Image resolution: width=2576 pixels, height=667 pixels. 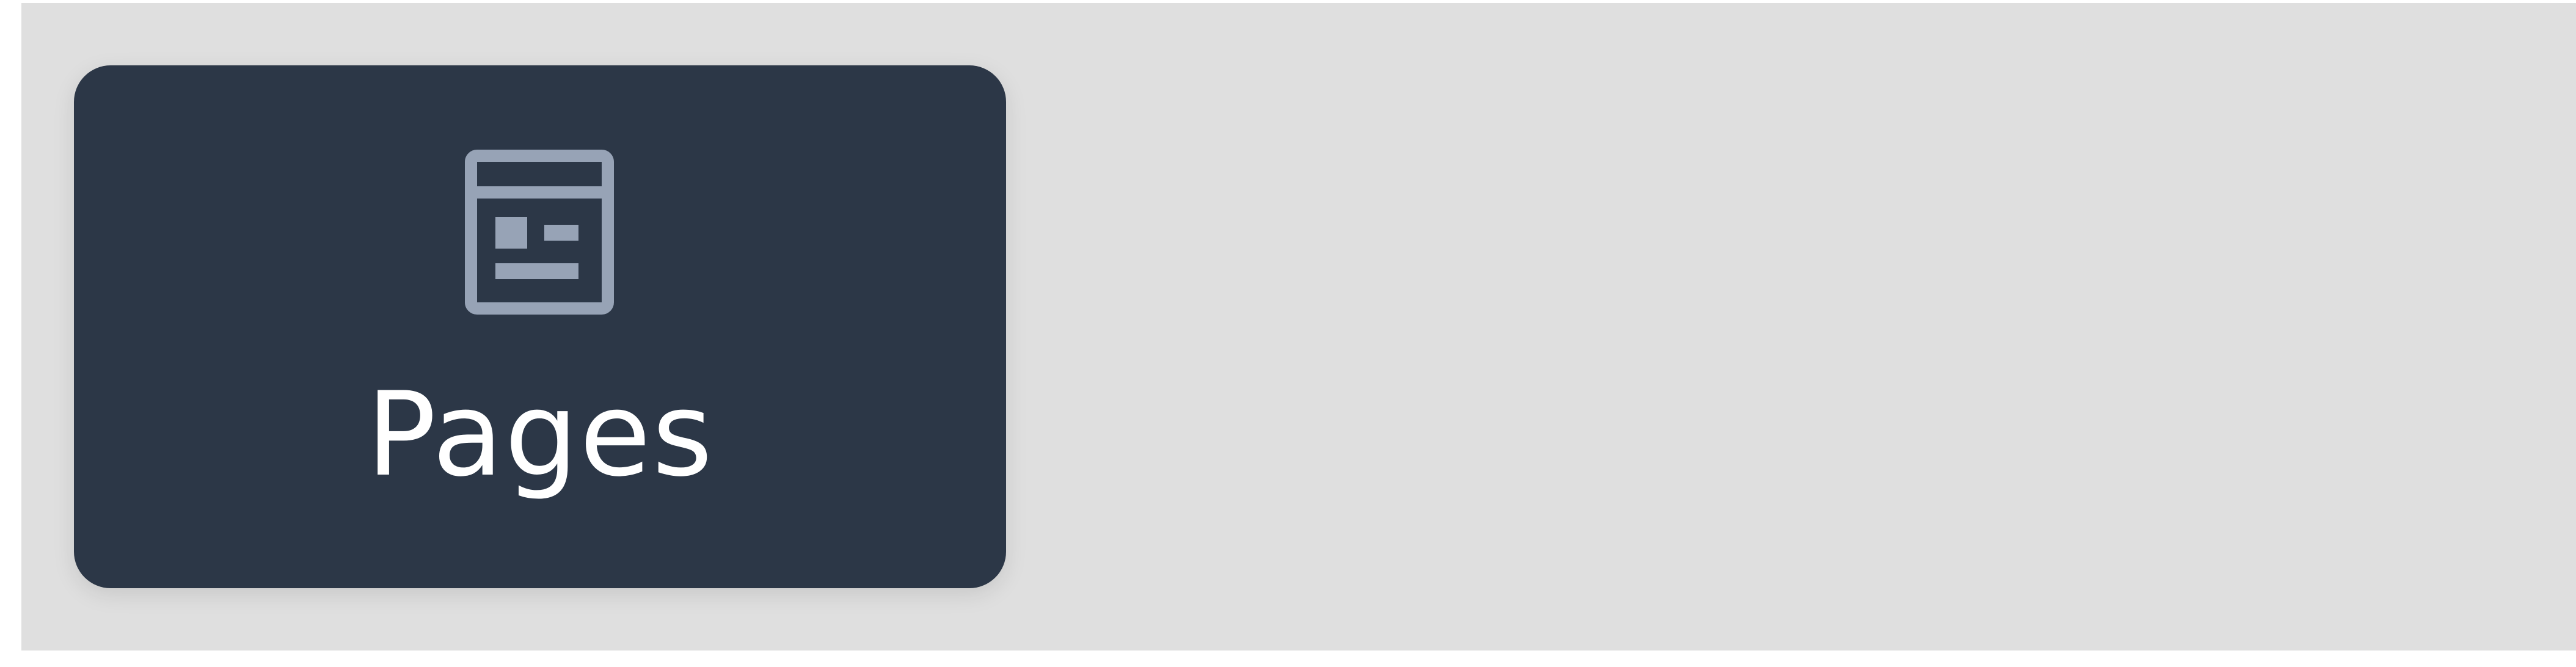 What do you see at coordinates (539, 232) in the screenshot?
I see `page-layout-icon` at bounding box center [539, 232].